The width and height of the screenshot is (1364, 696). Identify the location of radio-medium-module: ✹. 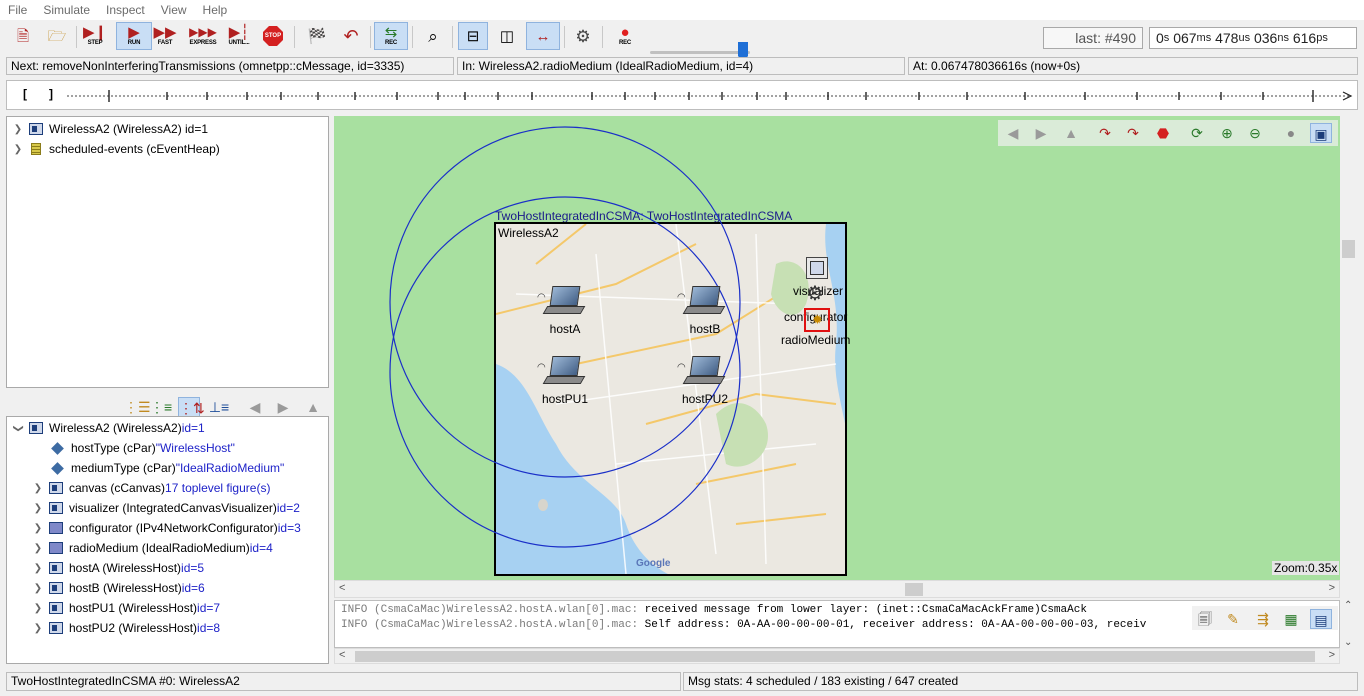
(817, 320).